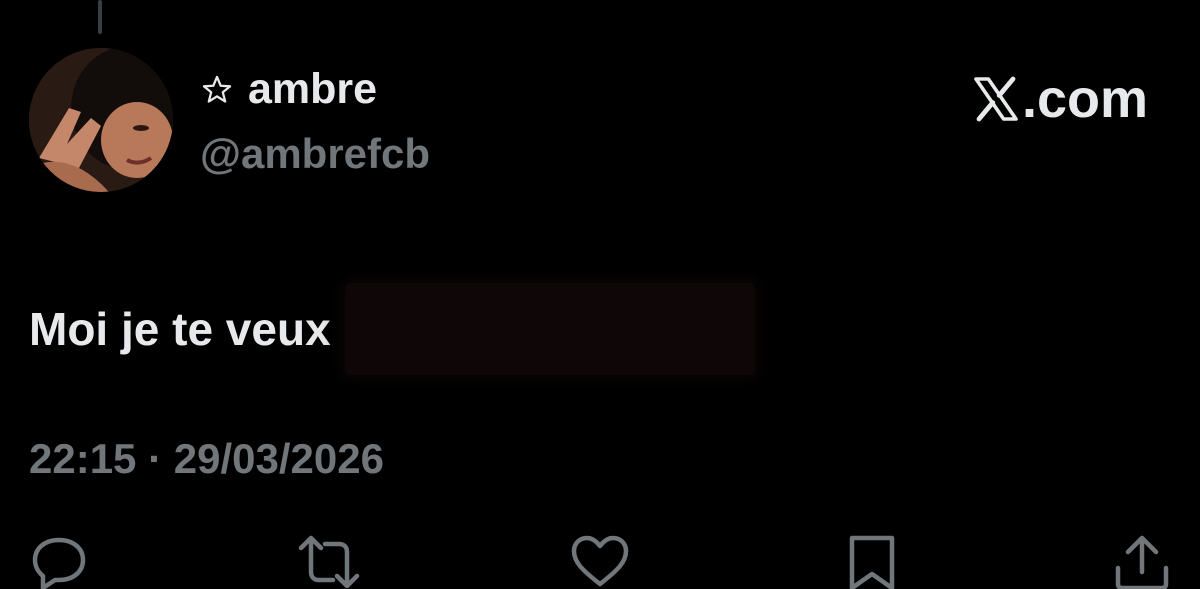  I want to click on star-outline-icon, so click(217, 89).